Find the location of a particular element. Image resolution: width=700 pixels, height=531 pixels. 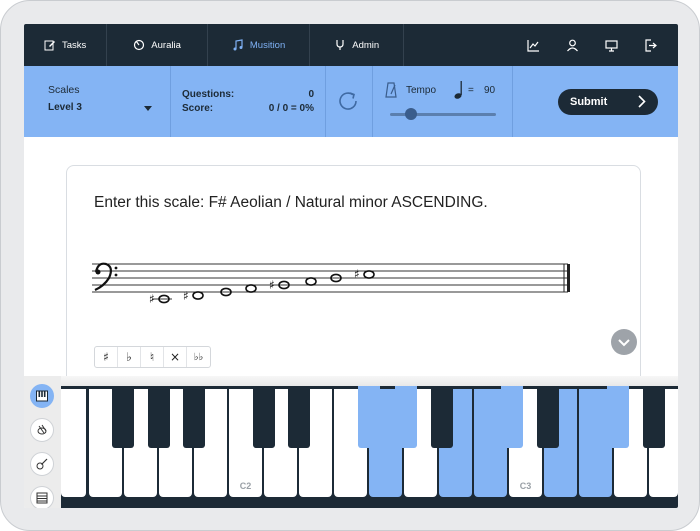

tab-admin-label: Admin is located at coordinates (366, 45).